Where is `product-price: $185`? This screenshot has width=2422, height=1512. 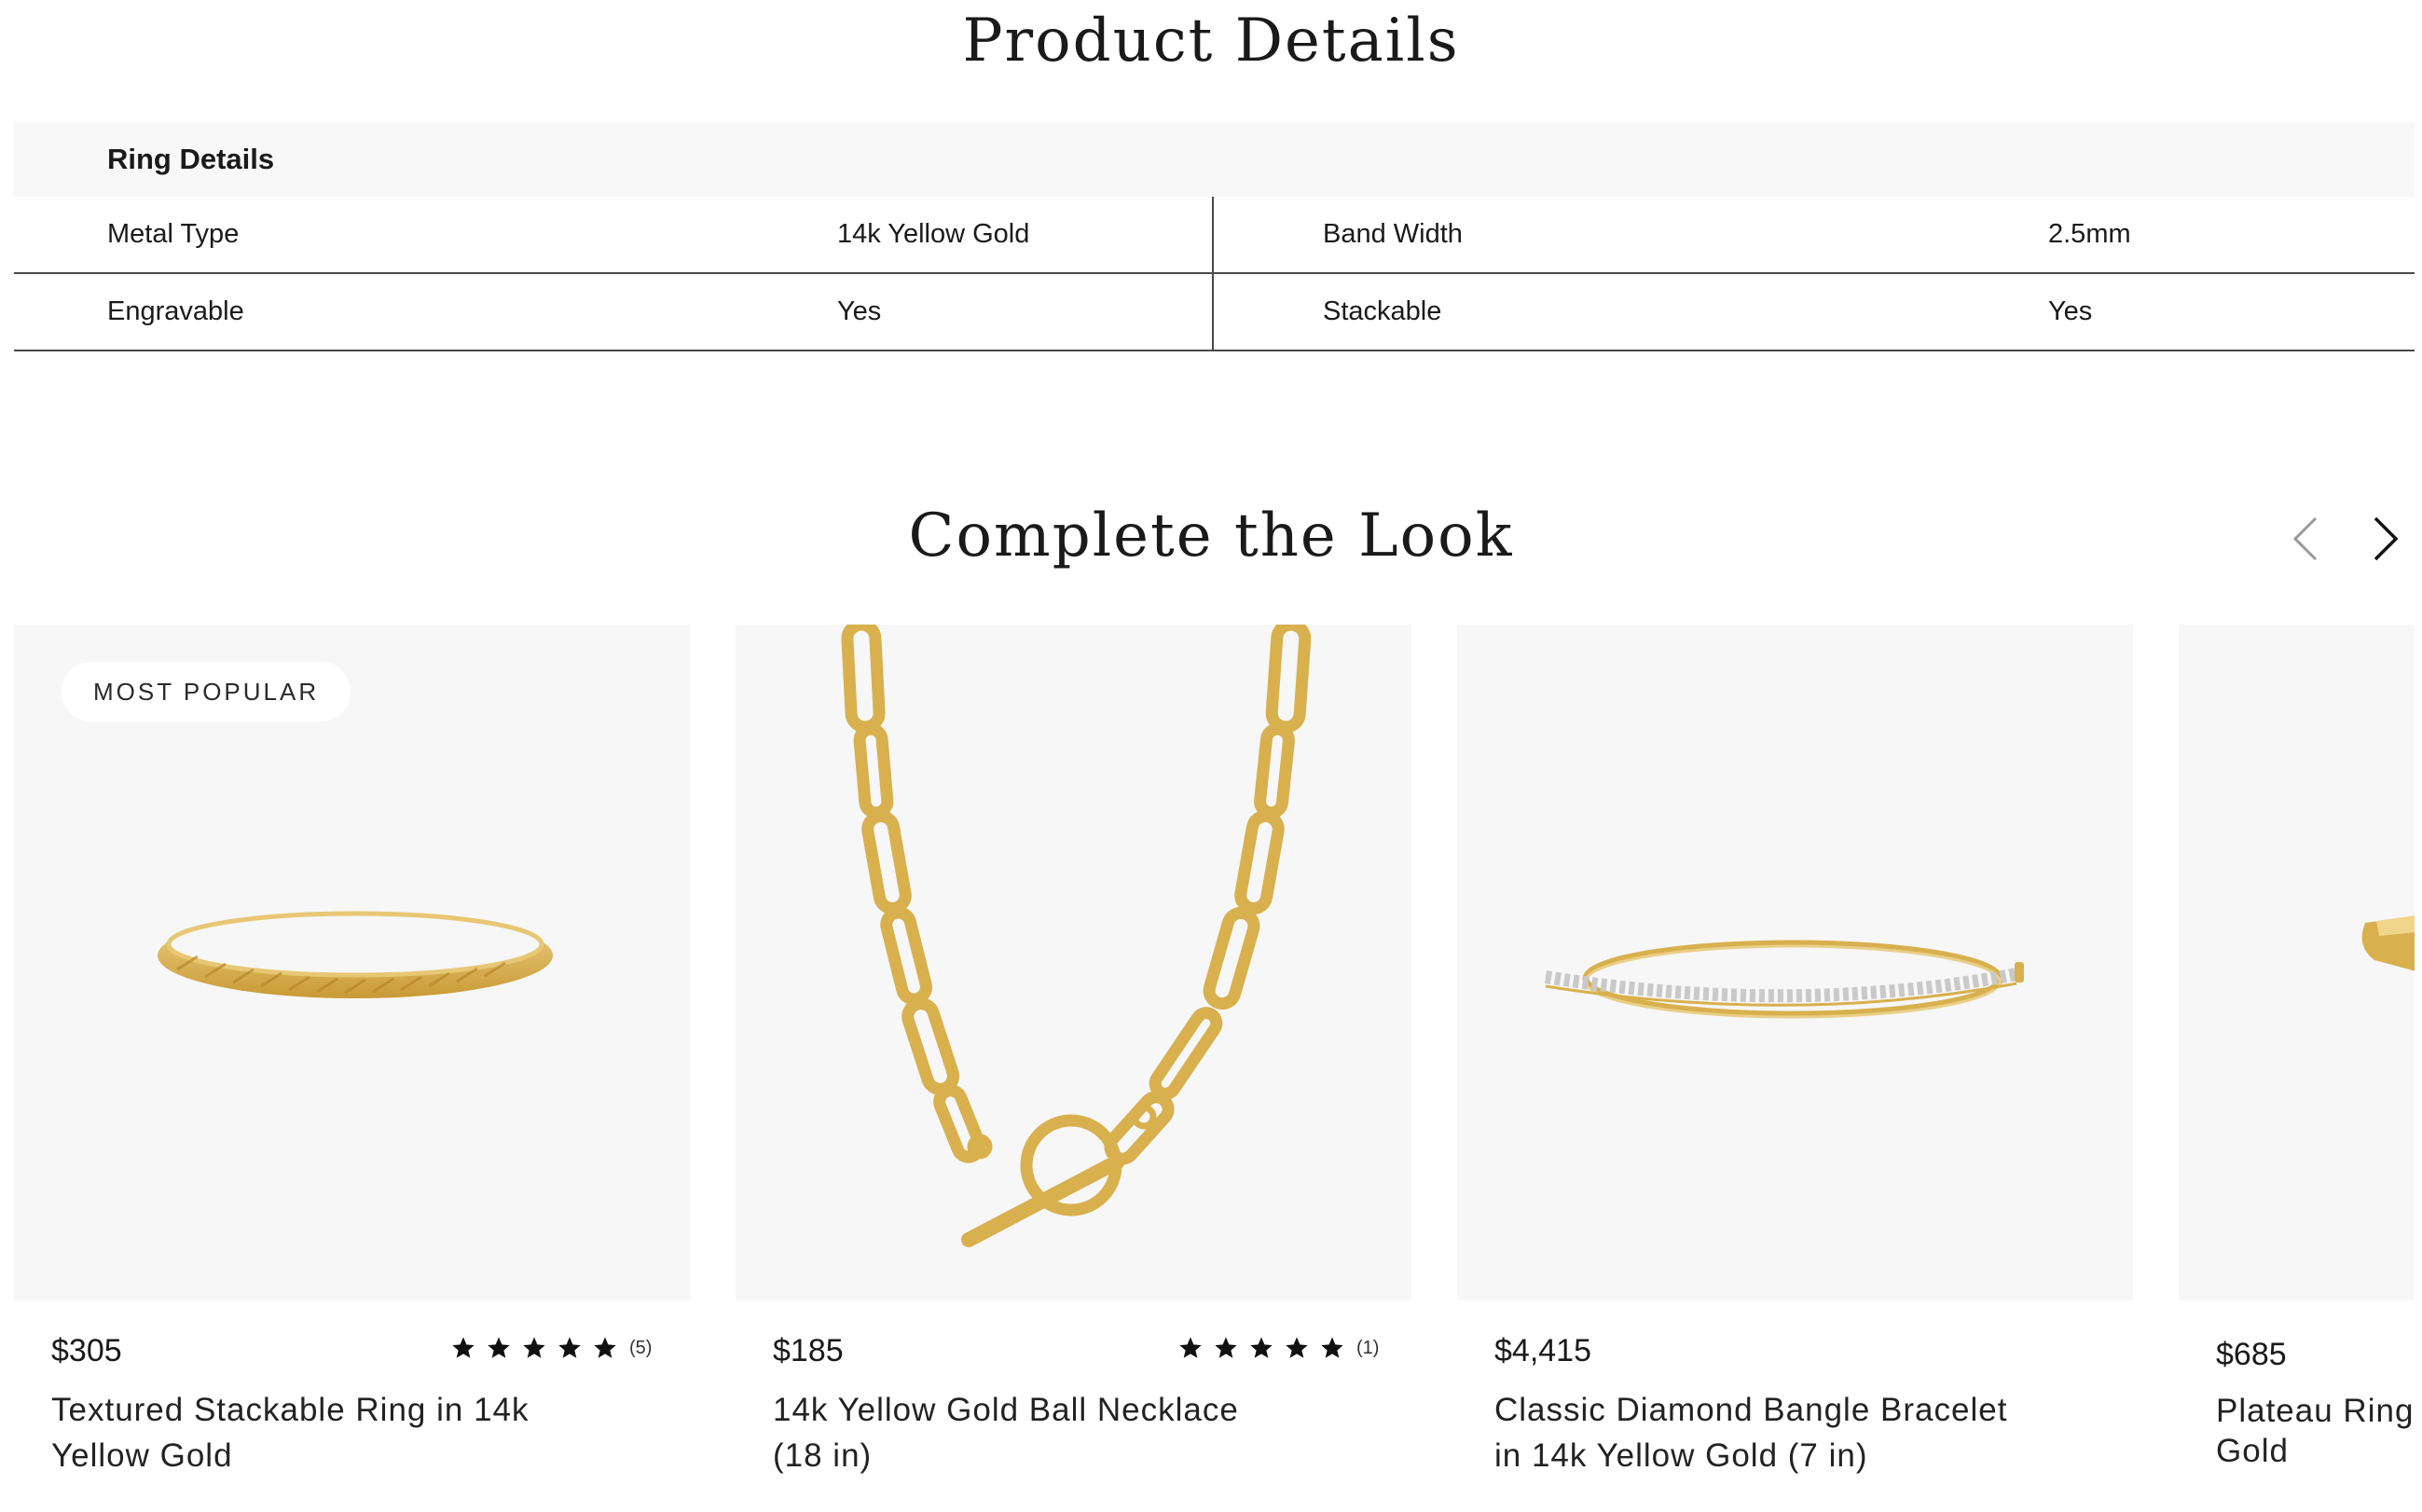 product-price: $185 is located at coordinates (809, 1350).